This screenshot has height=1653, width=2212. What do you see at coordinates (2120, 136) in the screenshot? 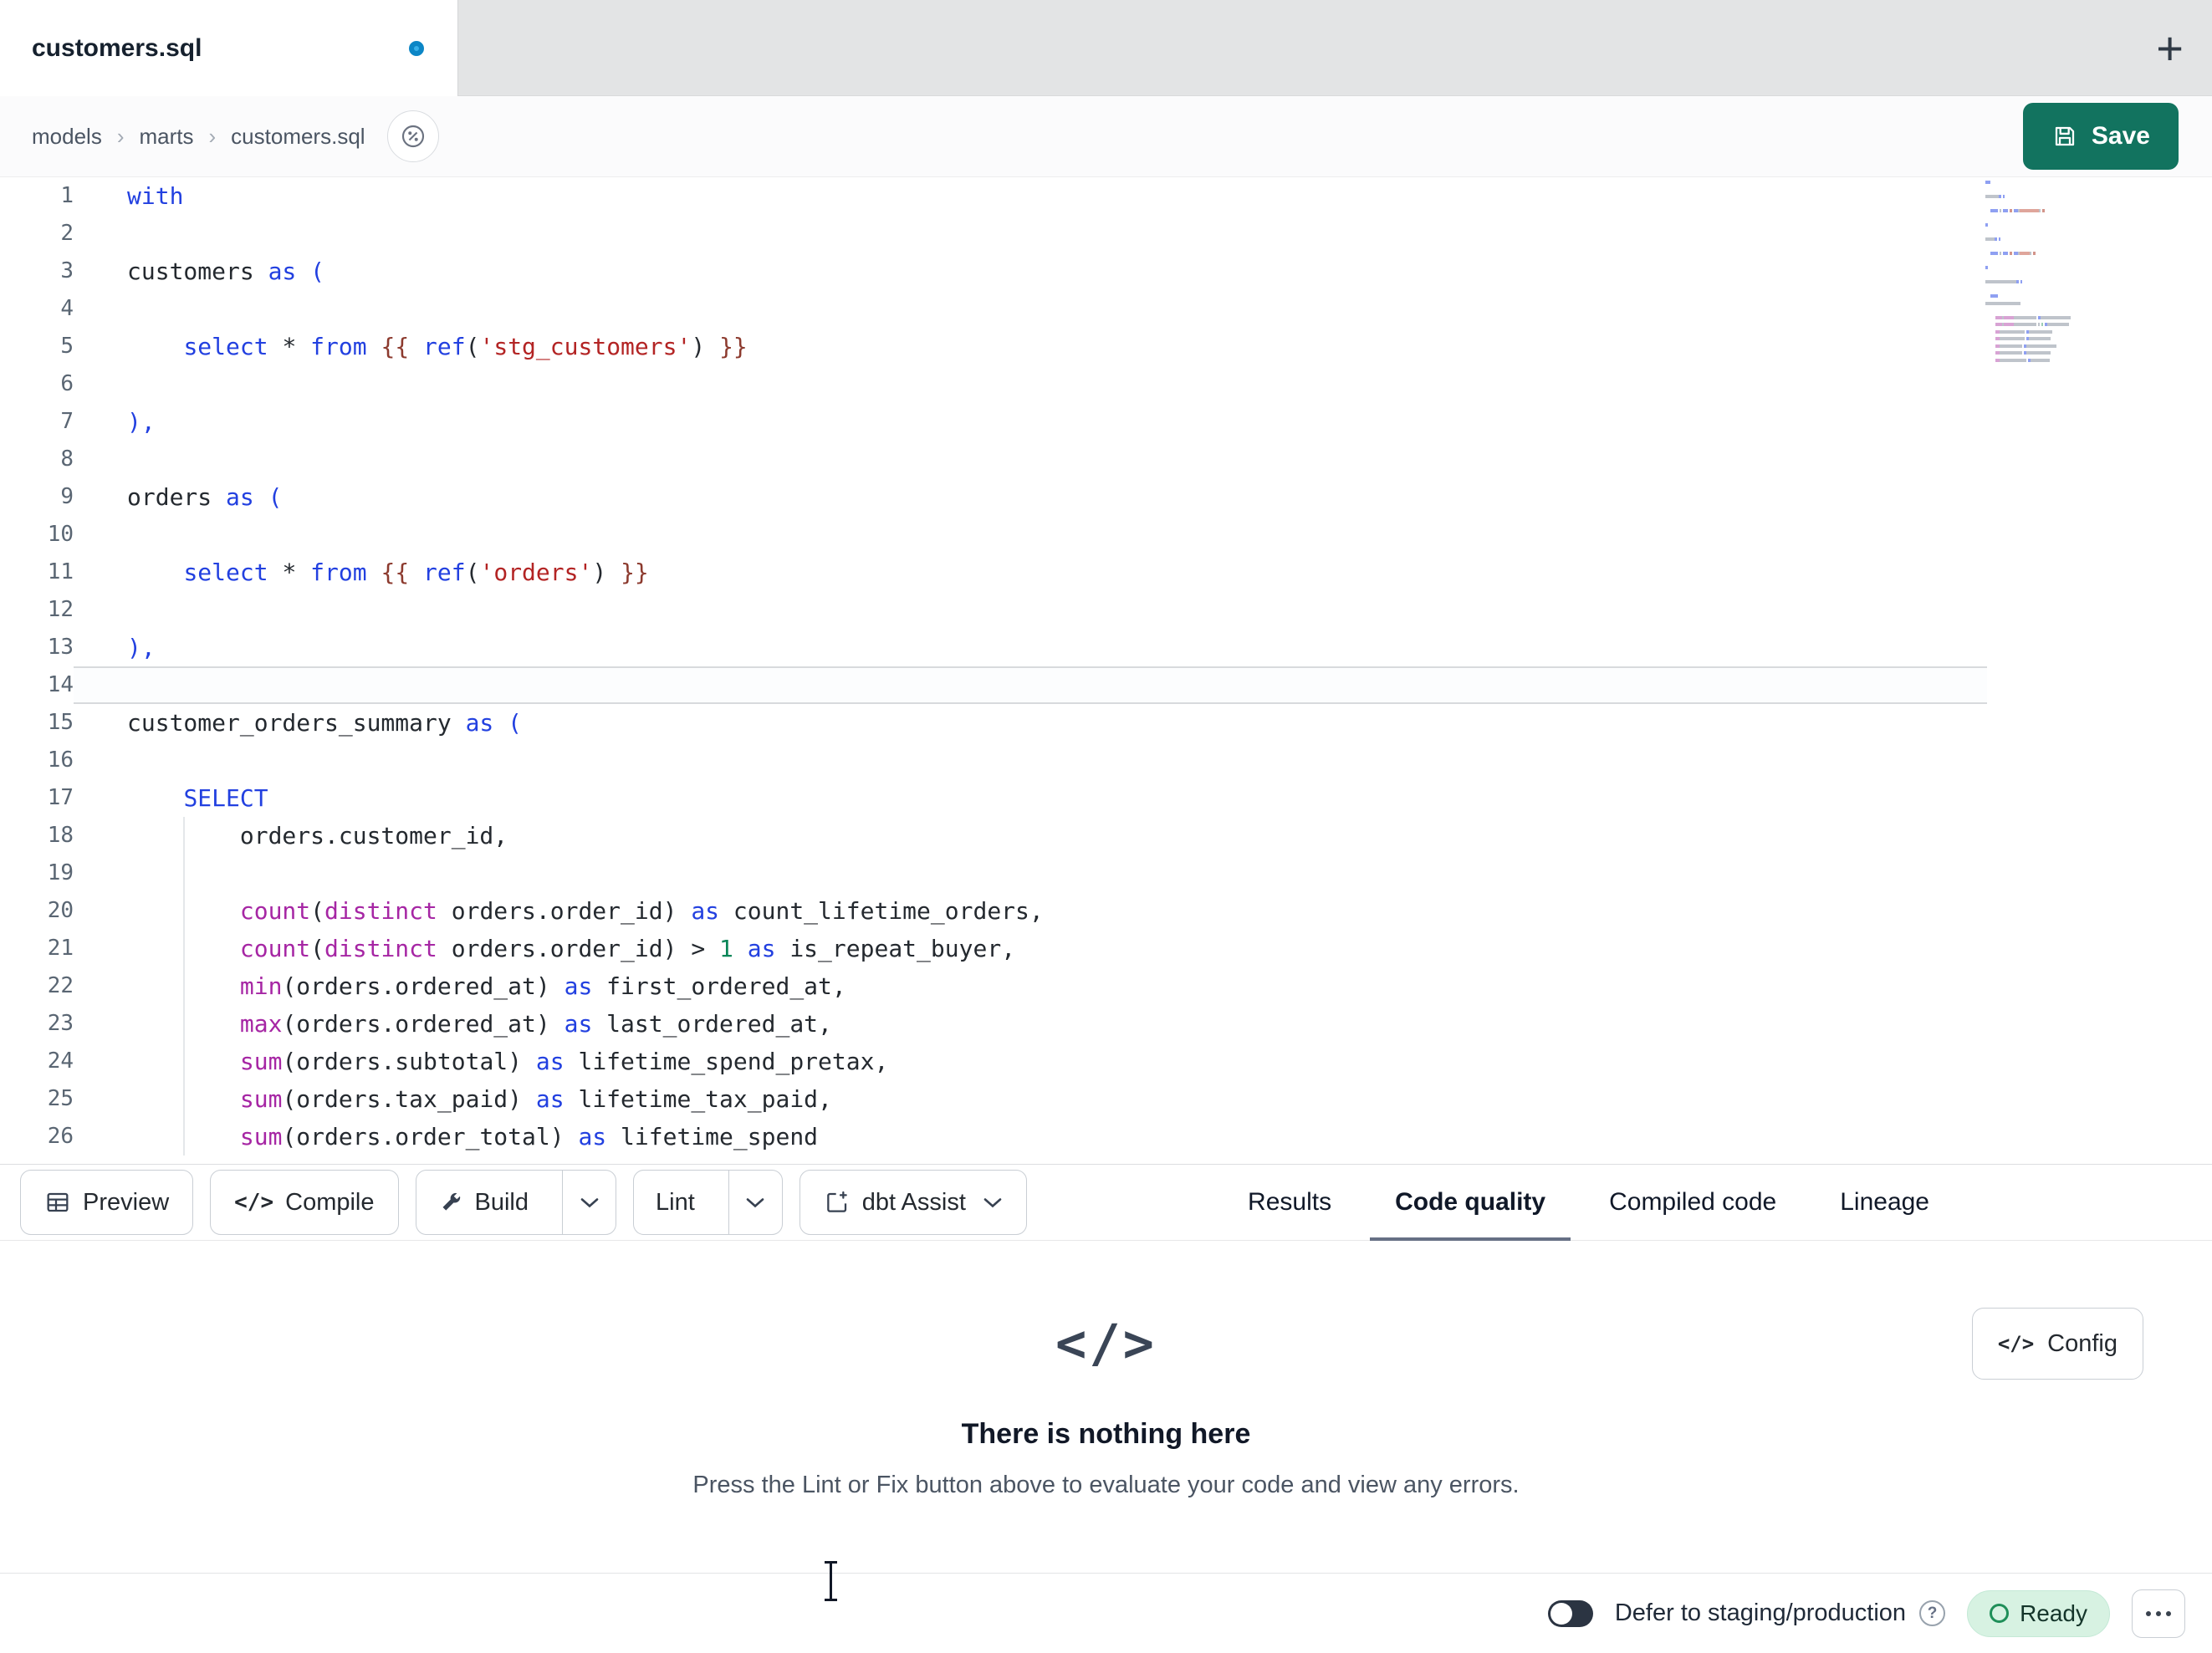
I see `save-label: Save` at bounding box center [2120, 136].